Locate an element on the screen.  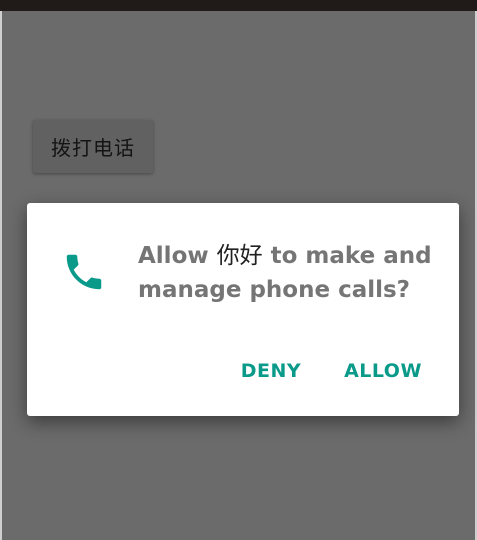
left-edge is located at coordinates (1, 275).